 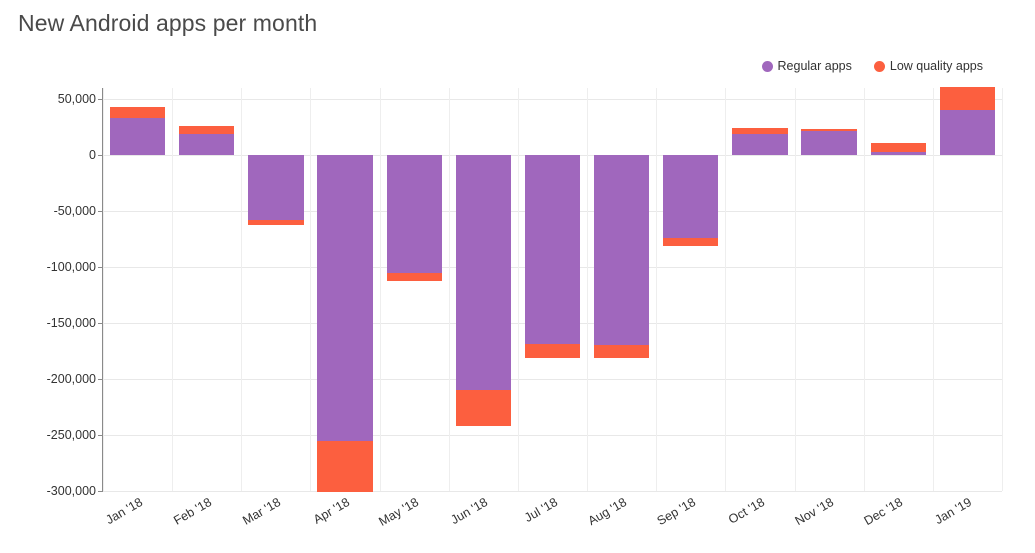 I want to click on y-axis-tick-label: -100,000, so click(x=71, y=267).